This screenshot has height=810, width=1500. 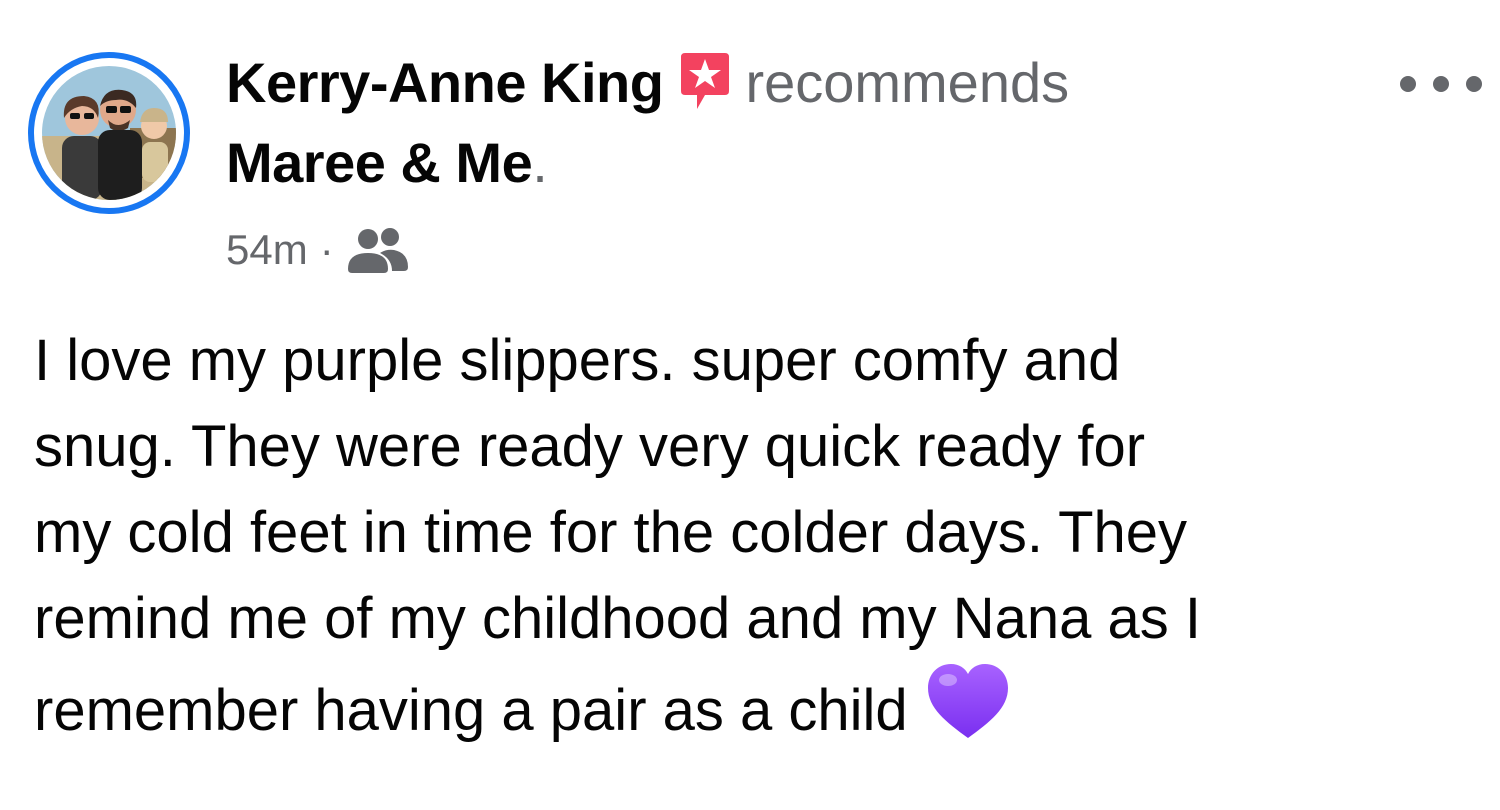 I want to click on post-meta: 54m ·, so click(x=318, y=250).